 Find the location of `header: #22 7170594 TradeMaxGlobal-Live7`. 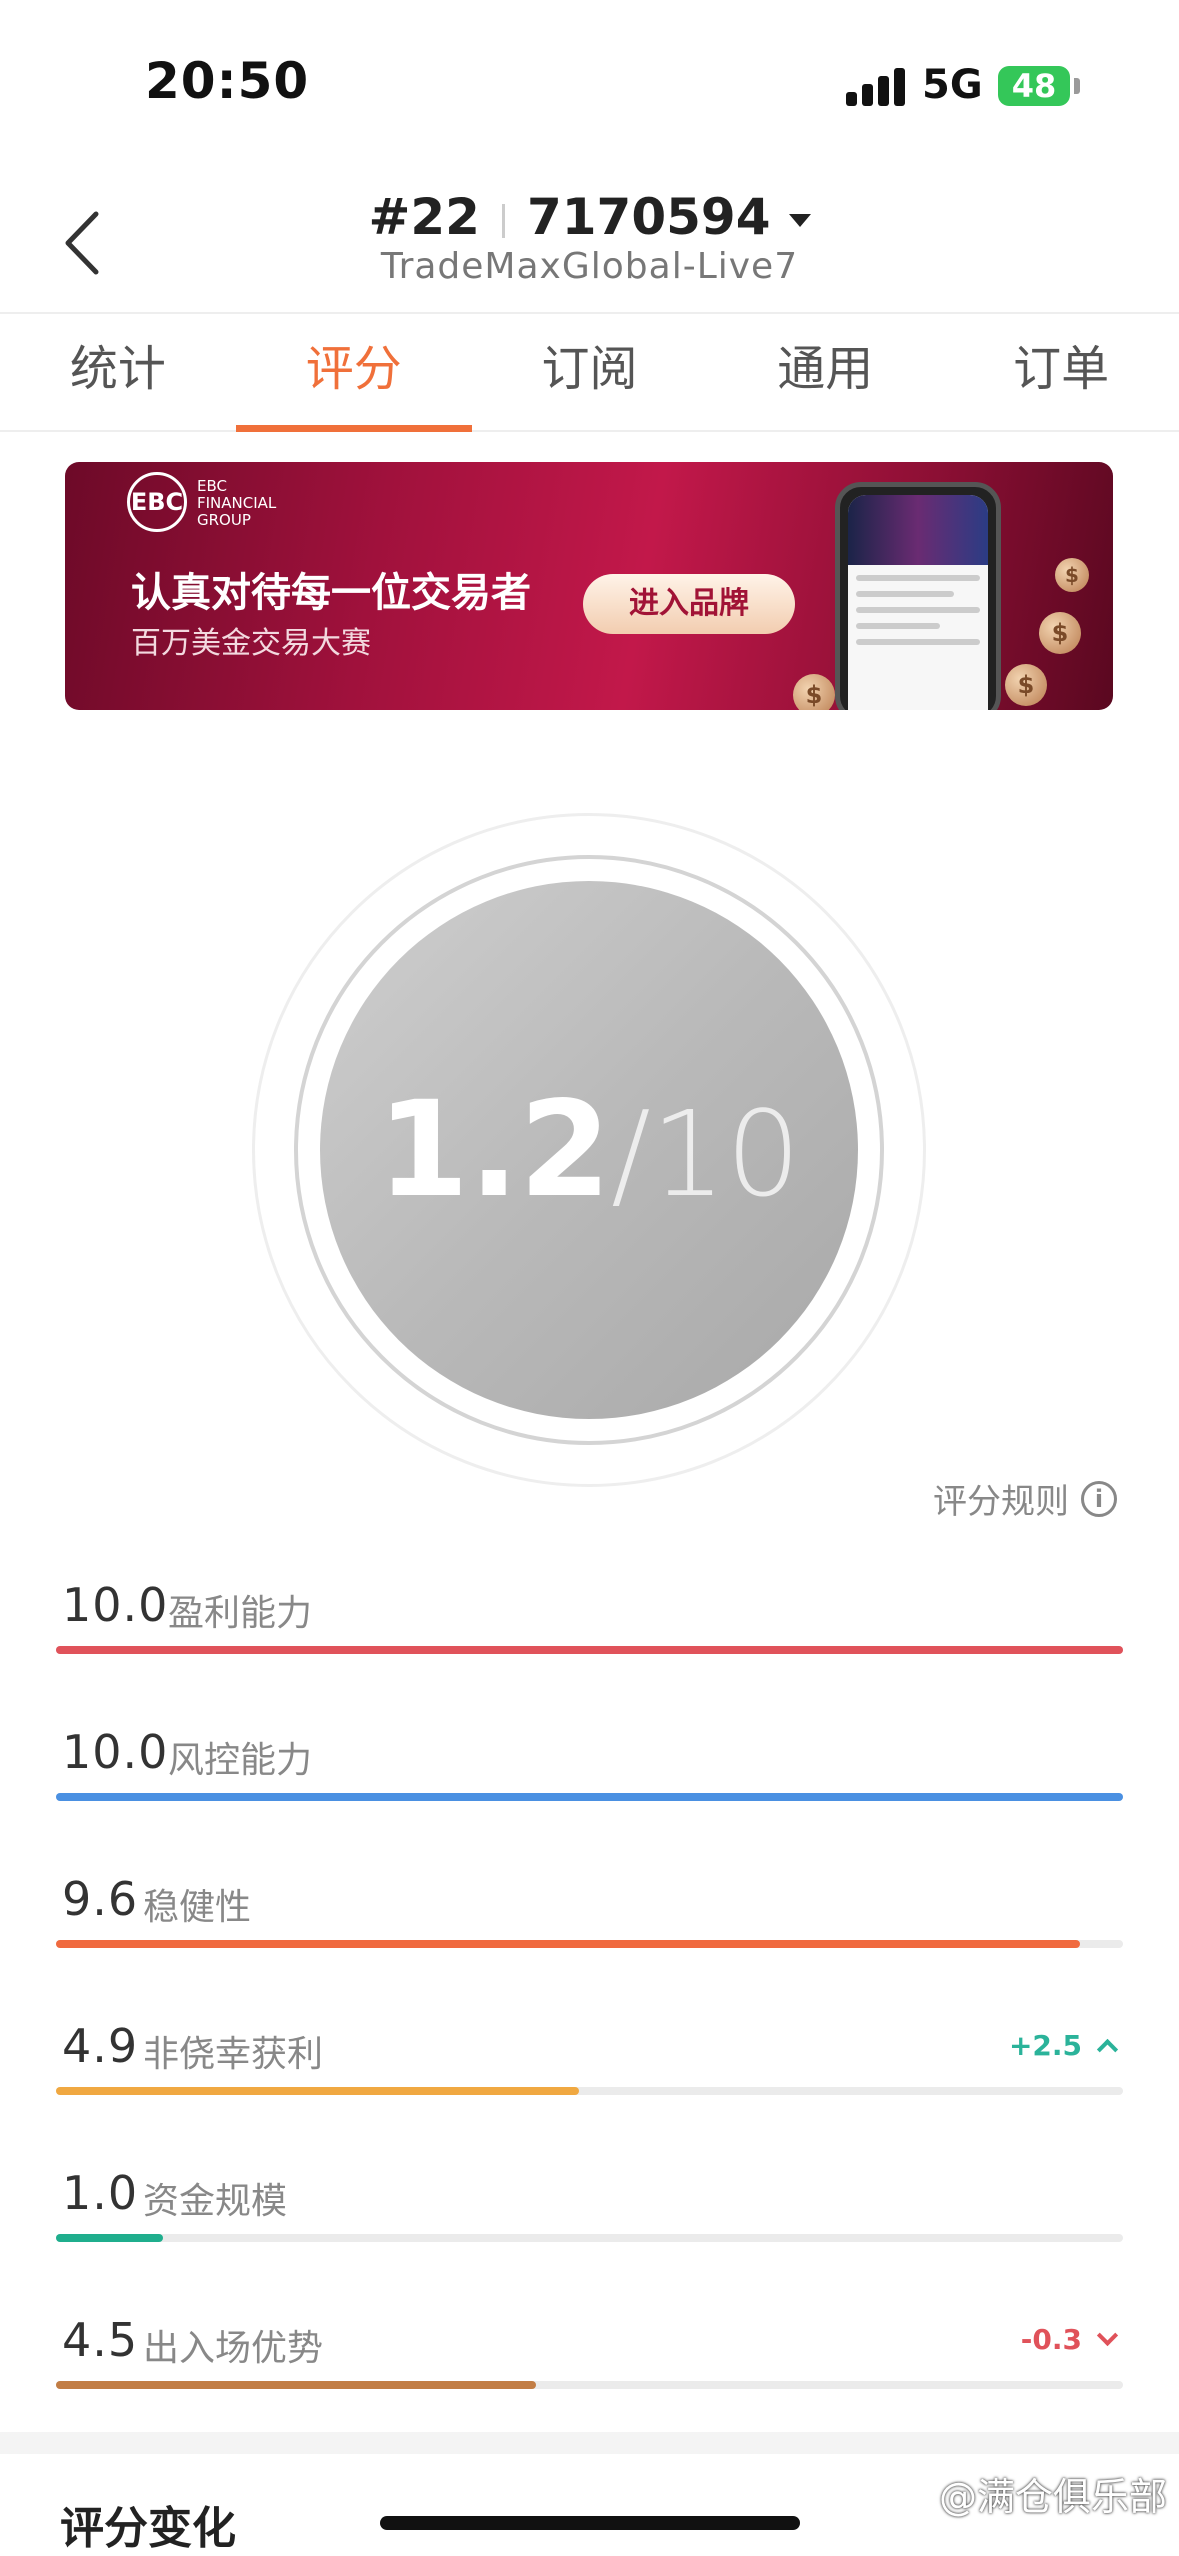

header: #22 7170594 TradeMaxGlobal-Live7 is located at coordinates (589, 235).